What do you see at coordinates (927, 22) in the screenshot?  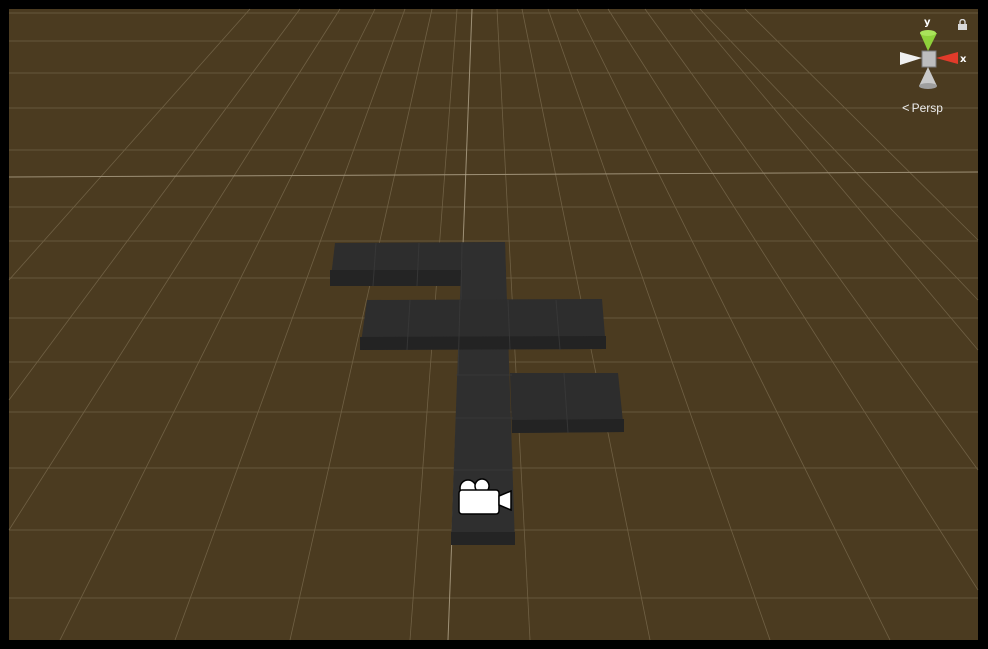 I see `gizmo-y-label: y` at bounding box center [927, 22].